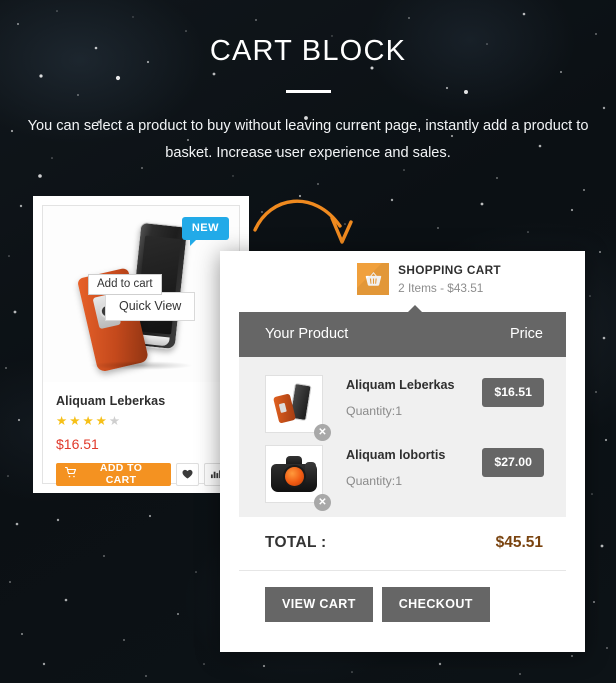 This screenshot has height=683, width=616. What do you see at coordinates (402, 466) in the screenshot?
I see `cart-item-details: Aliquam lobortis Quantity:1` at bounding box center [402, 466].